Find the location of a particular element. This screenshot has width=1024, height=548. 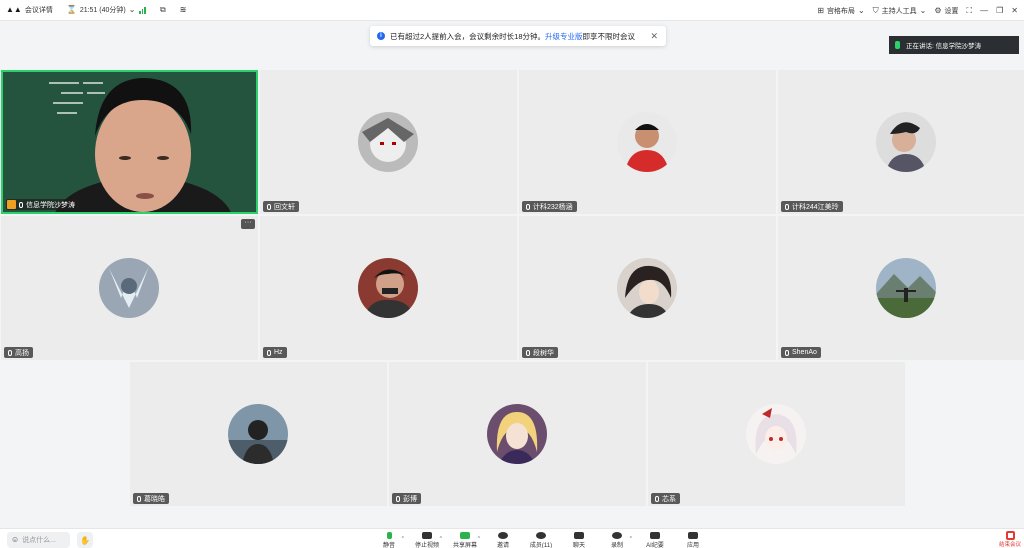

meeting-details-label: 会议详情 is located at coordinates (38, 10).